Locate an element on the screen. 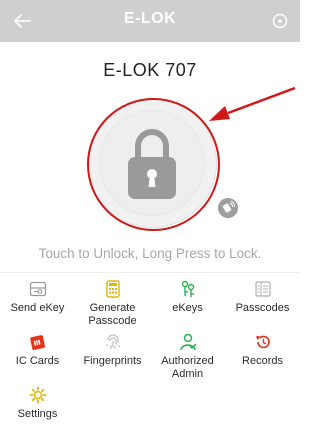 Image resolution: width=320 pixels, height=425 pixels. authorized-admin-button: Authorized Admin is located at coordinates (187, 355).